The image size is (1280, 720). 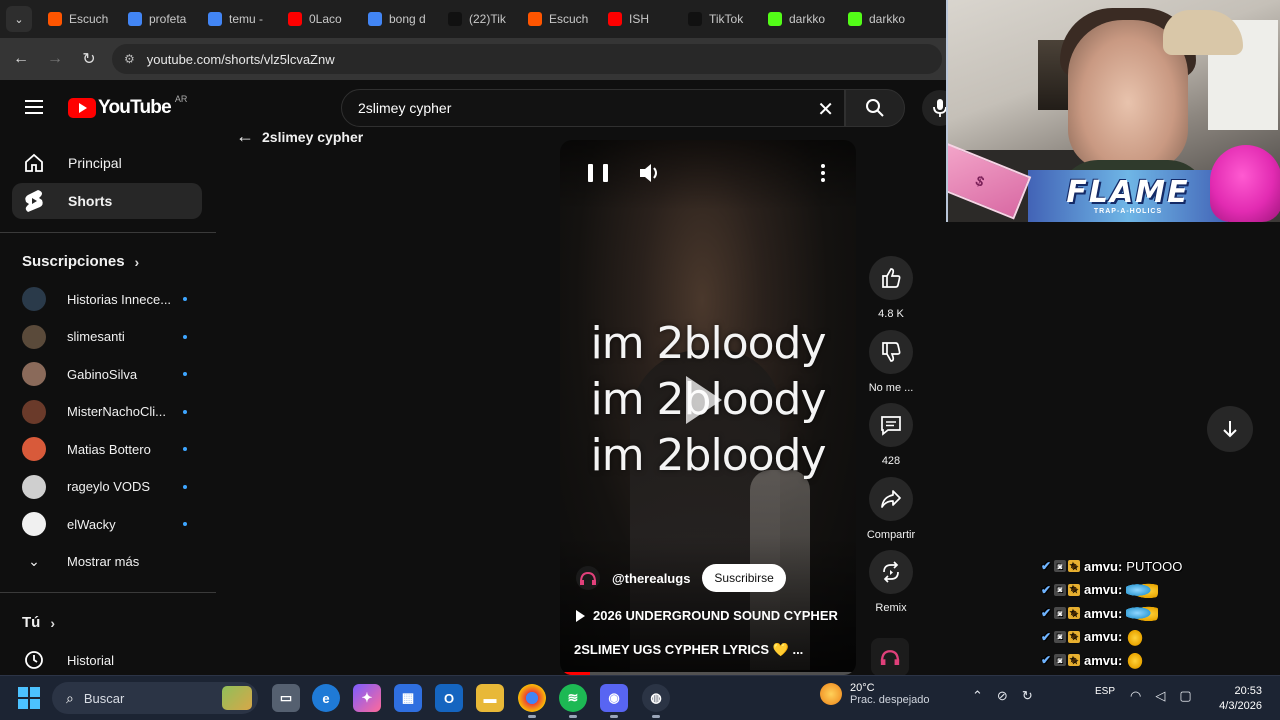 I want to click on show-more-label: Mostrar más, so click(x=103, y=561).